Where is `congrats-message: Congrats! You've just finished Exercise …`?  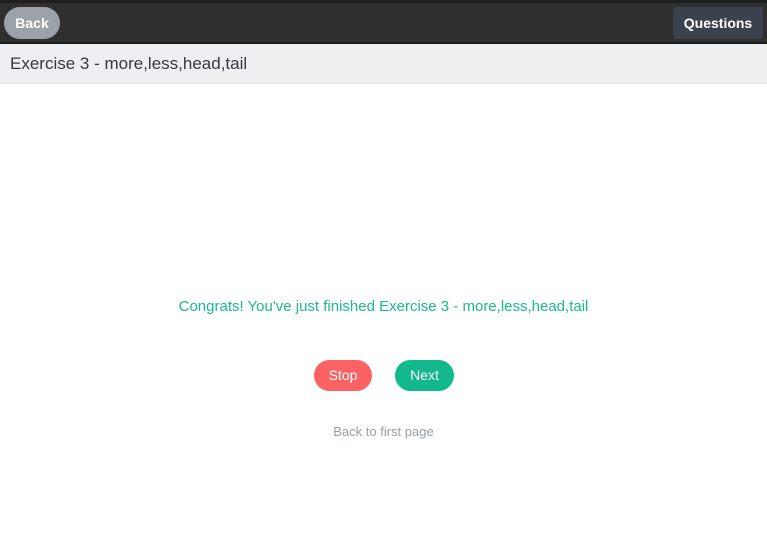 congrats-message: Congrats! You've just finished Exercise … is located at coordinates (383, 306).